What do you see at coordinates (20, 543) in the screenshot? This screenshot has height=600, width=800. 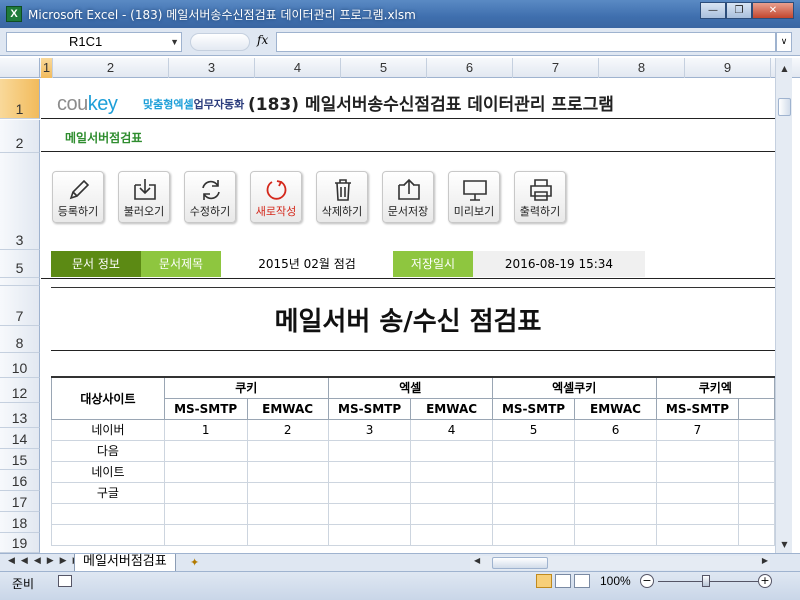 I see `row-header: 19` at bounding box center [20, 543].